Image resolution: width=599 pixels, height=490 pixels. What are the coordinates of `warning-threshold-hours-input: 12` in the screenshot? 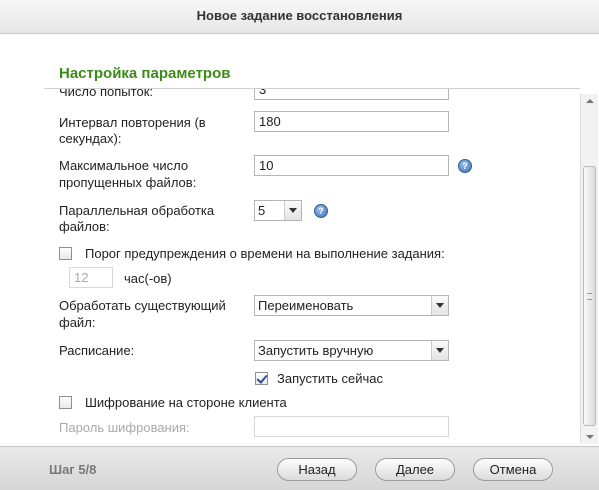 It's located at (91, 277).